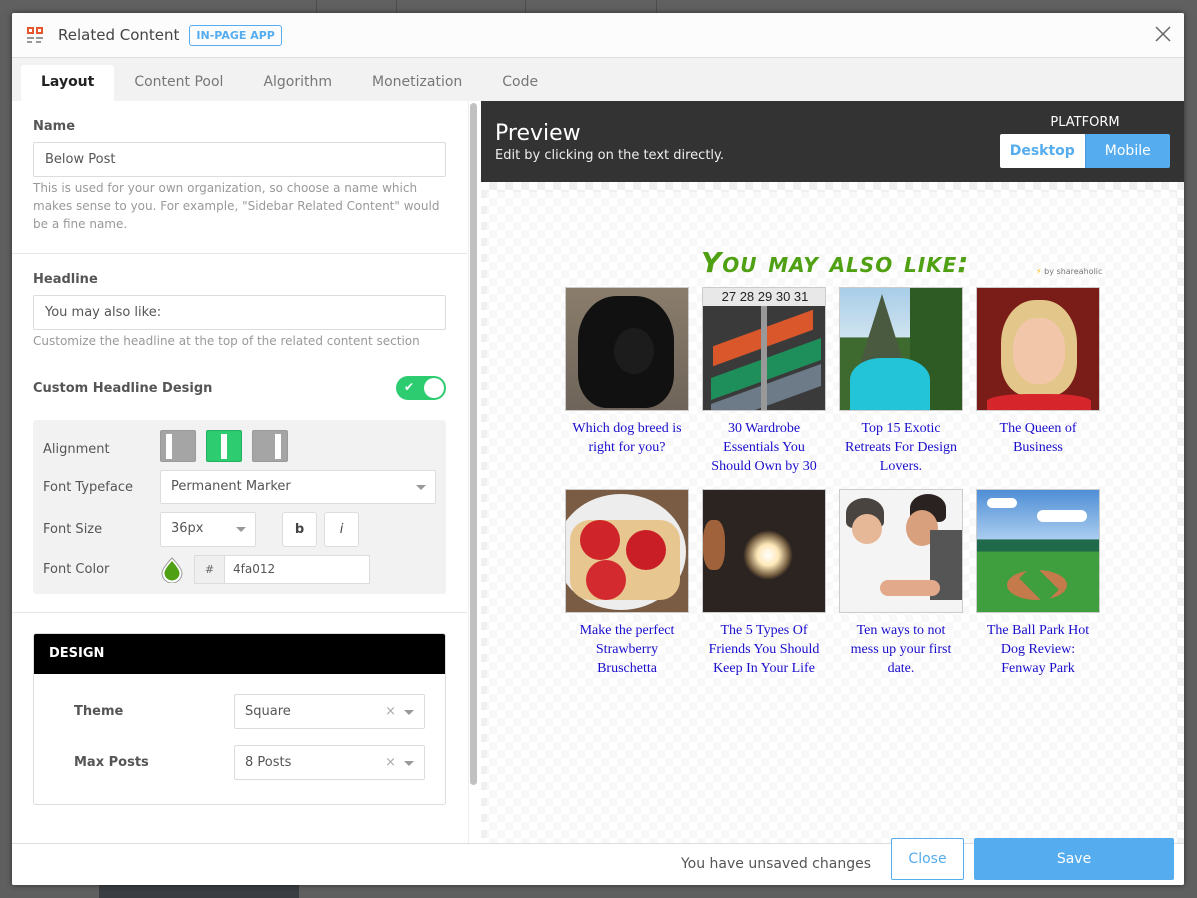 This screenshot has height=898, width=1197. I want to click on close-icon, so click(1163, 34).